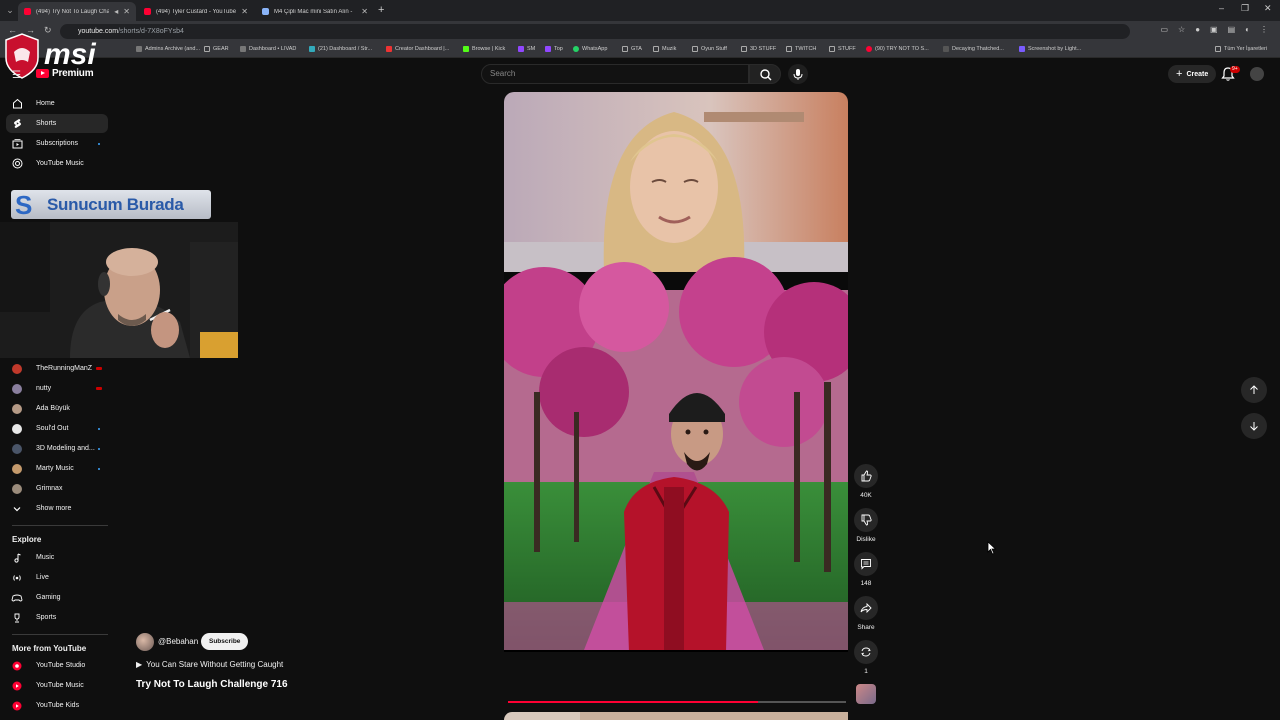 The image size is (1280, 720). I want to click on bookmark-item: SM, so click(526, 49).